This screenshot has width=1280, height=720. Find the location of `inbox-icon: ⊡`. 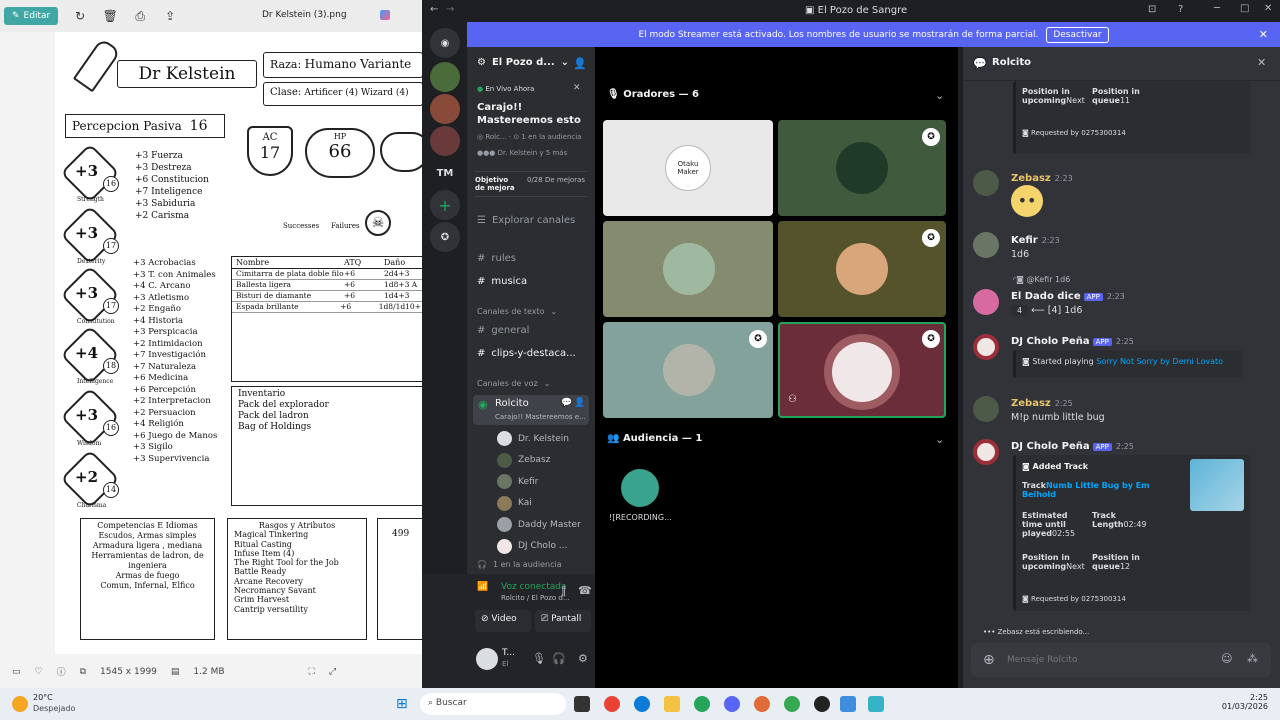

inbox-icon: ⊡ is located at coordinates (1152, 9).